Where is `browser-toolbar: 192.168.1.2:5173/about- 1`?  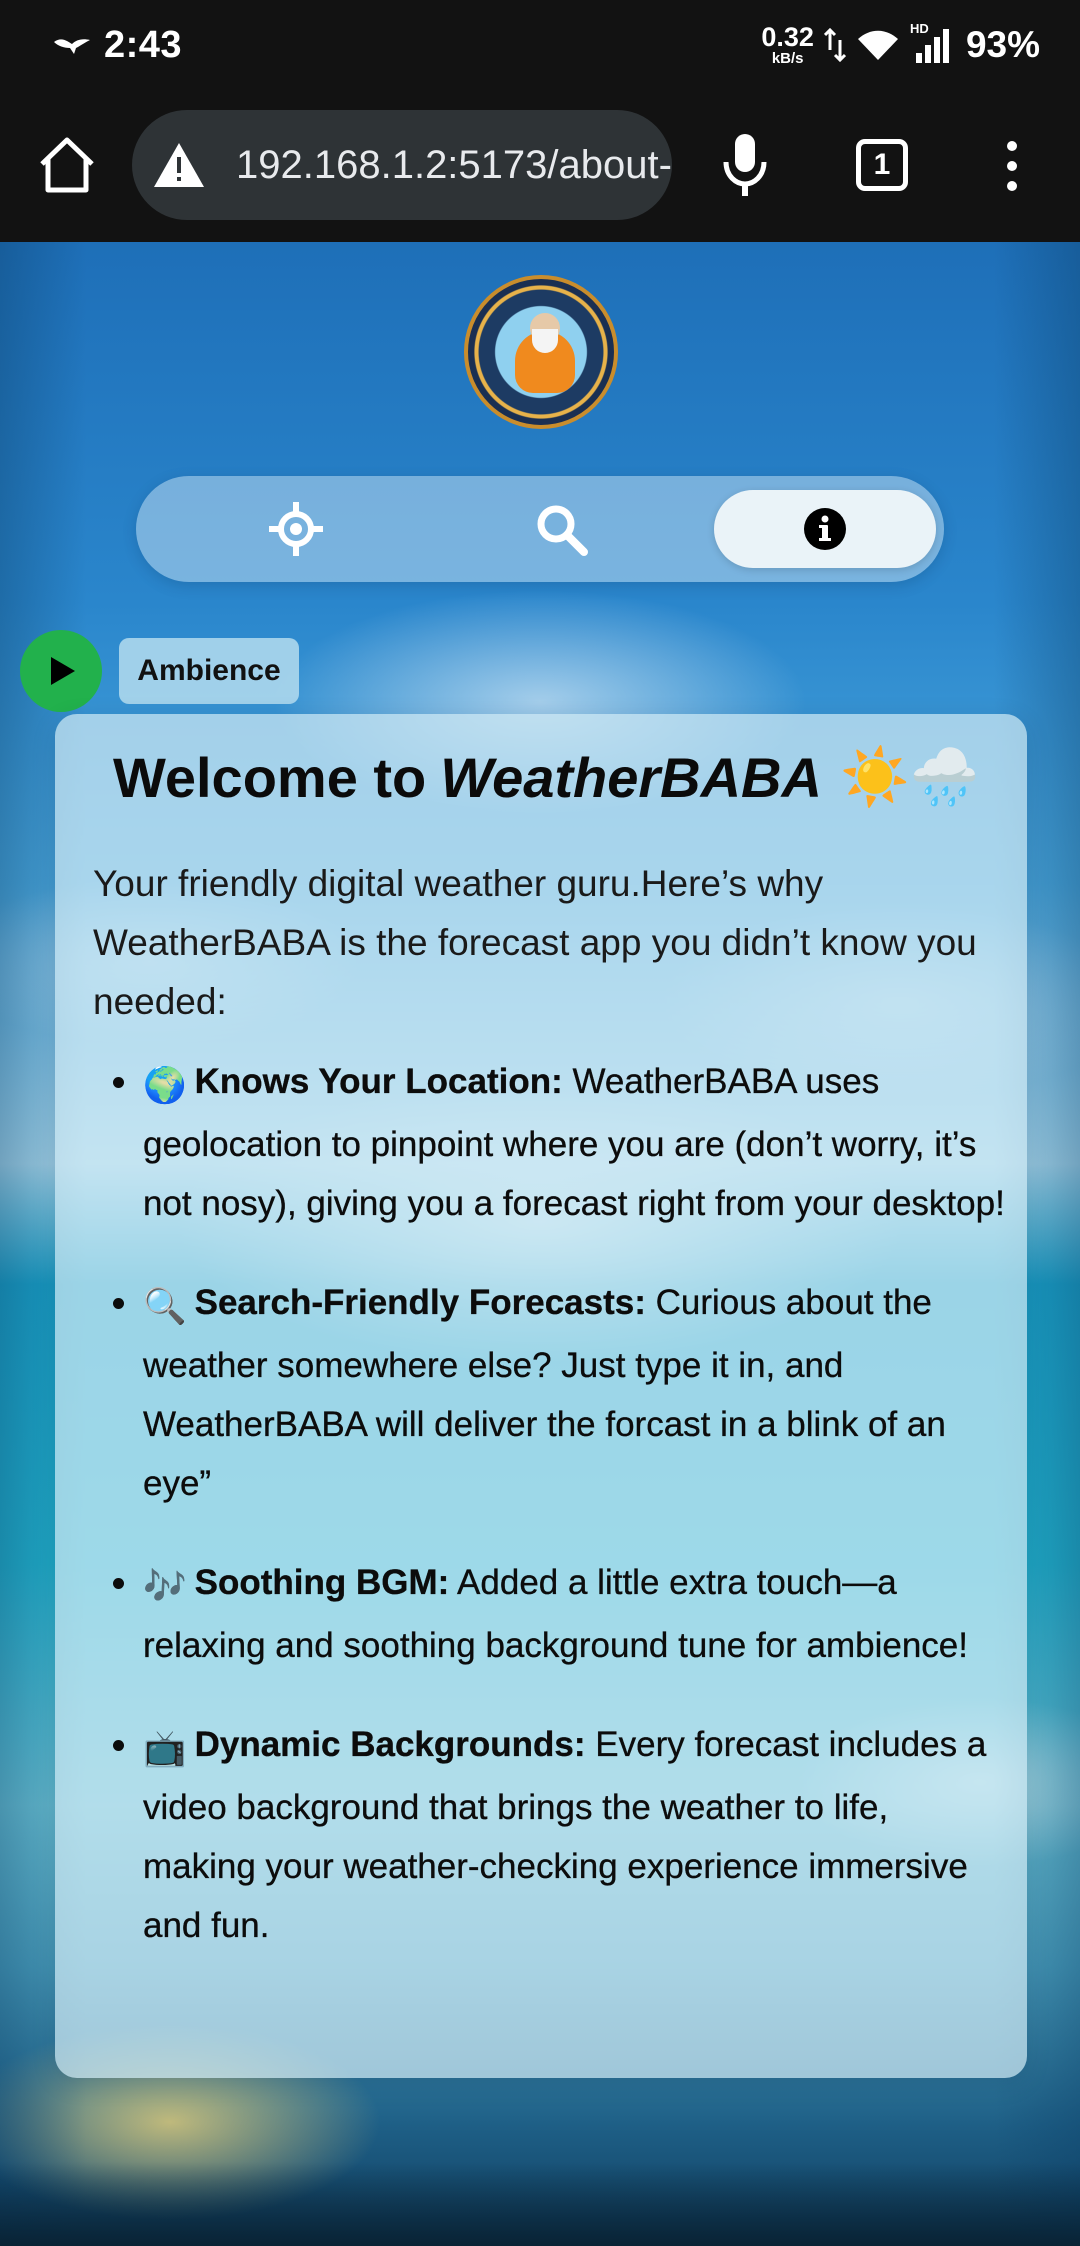 browser-toolbar: 192.168.1.2:5173/about- 1 is located at coordinates (540, 166).